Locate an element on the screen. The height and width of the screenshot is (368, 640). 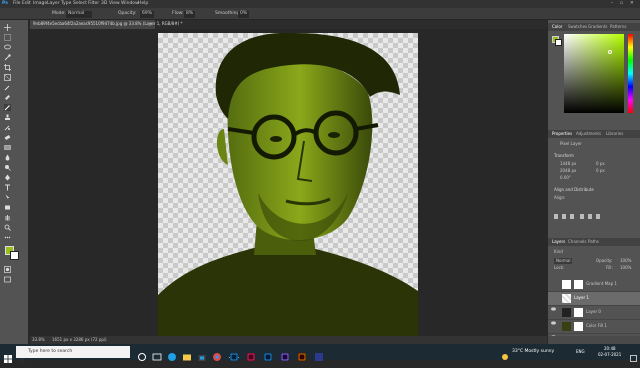
layer-name: Gradient Map 1 is located at coordinates (601, 284).